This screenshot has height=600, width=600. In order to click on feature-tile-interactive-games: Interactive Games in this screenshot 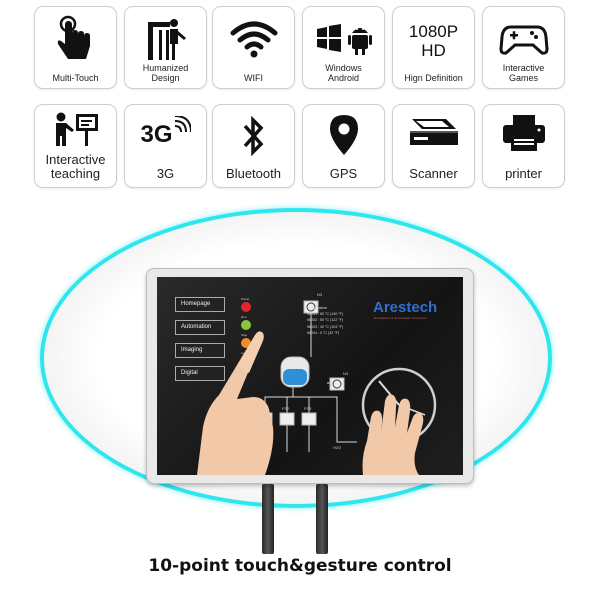, I will do `click(523, 47)`.